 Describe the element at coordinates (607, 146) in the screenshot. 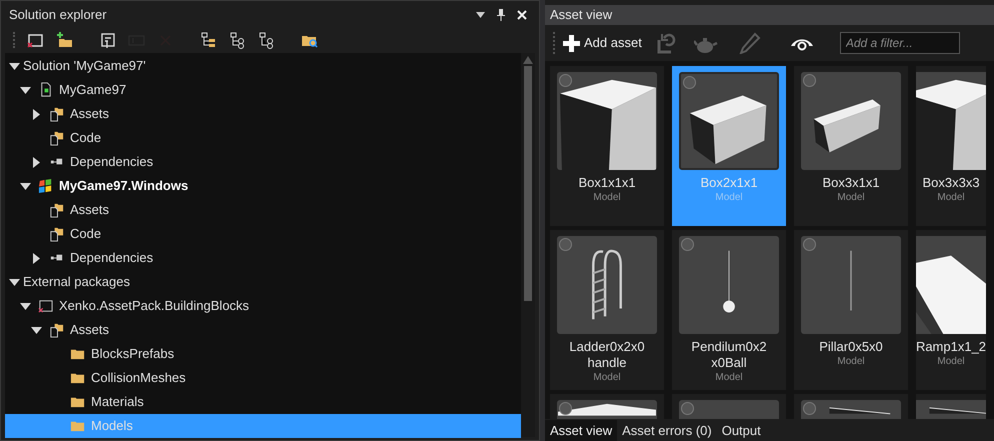

I see `asset-tile: Box1x1x1 Model` at that location.